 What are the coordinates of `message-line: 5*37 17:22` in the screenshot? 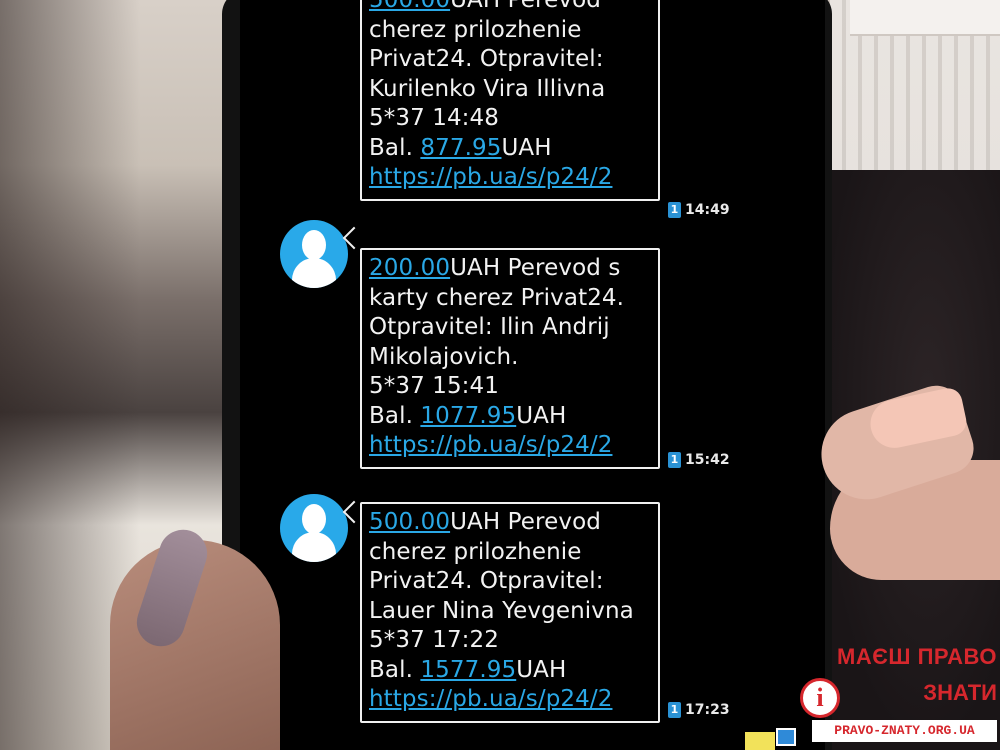 It's located at (434, 640).